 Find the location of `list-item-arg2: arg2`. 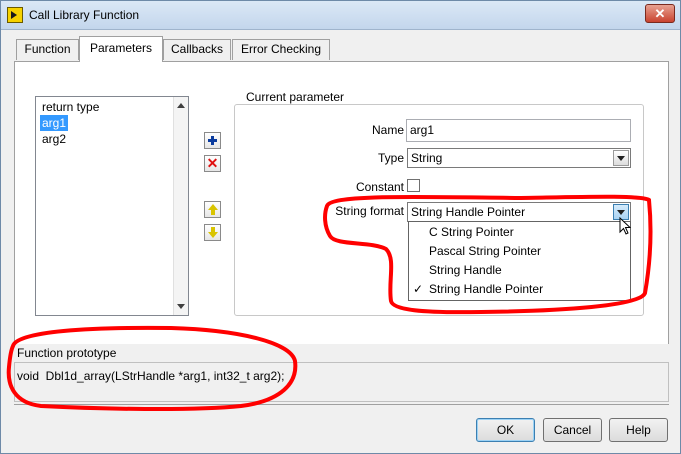

list-item-arg2: arg2 is located at coordinates (54, 139).